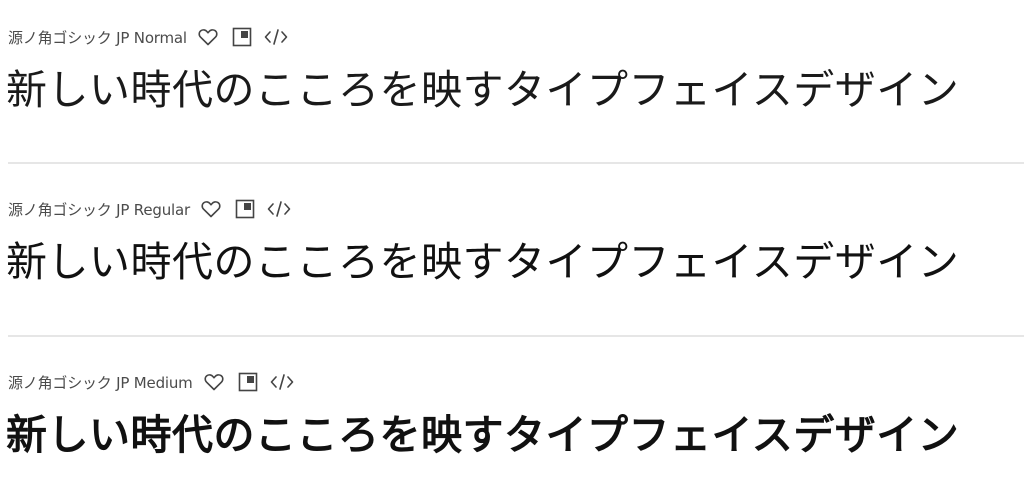  I want to click on font-name: 源ノ角ゴシック JP Normal, so click(97, 37).